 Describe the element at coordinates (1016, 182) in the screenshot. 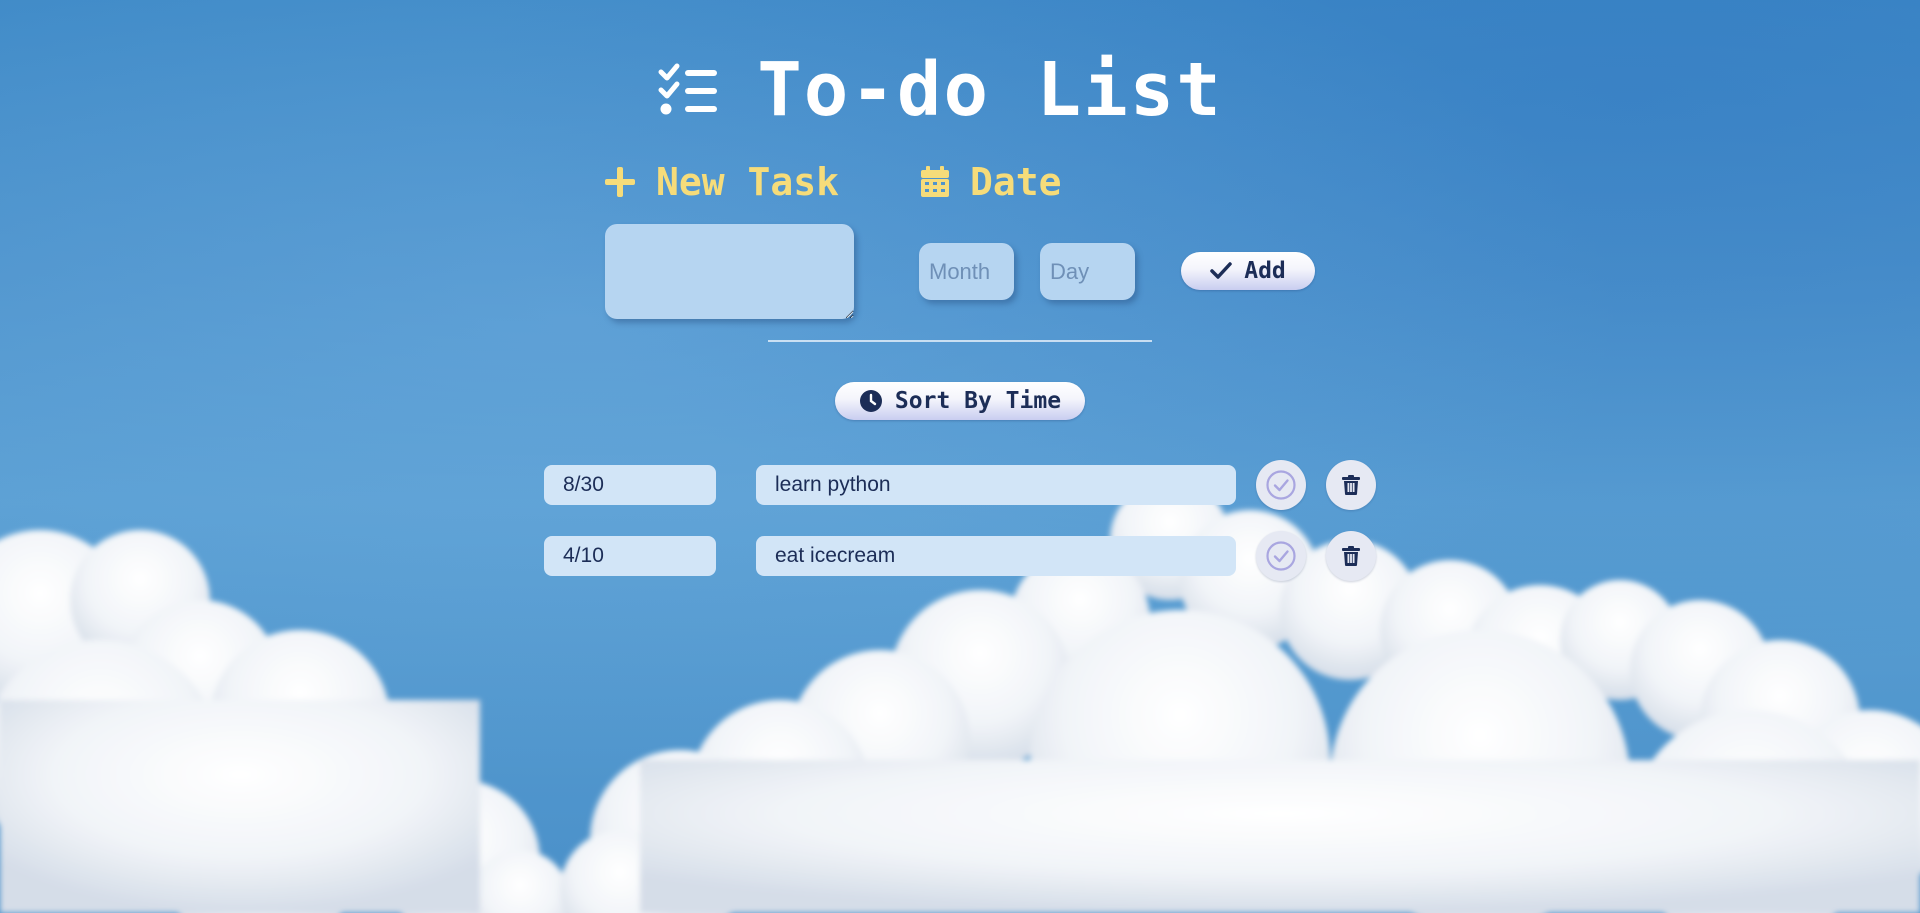

I see `date-label-text: Date` at that location.